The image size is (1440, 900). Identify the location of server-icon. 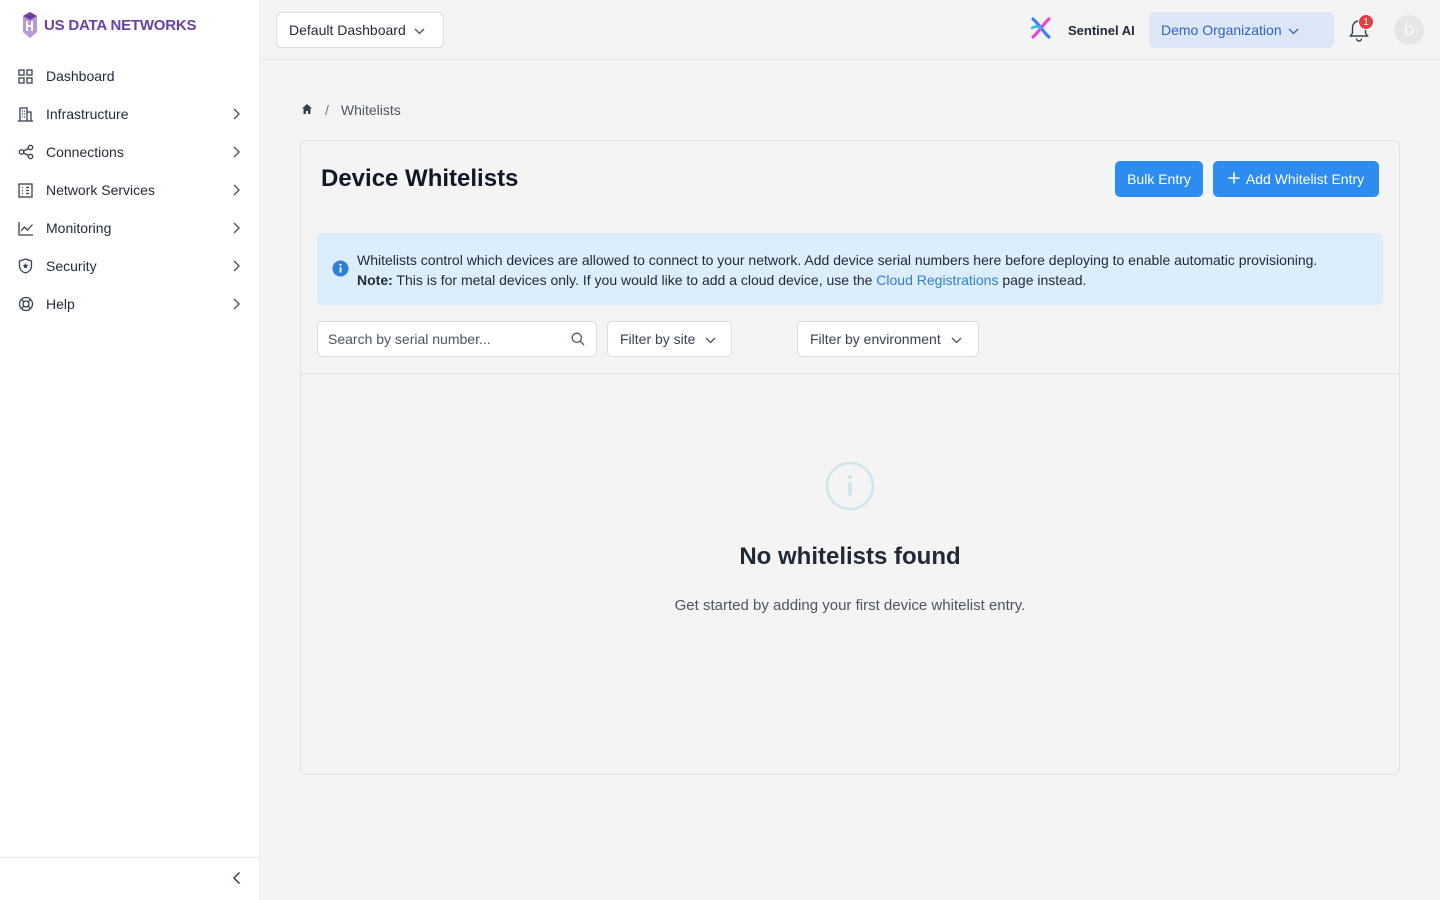
(25, 190).